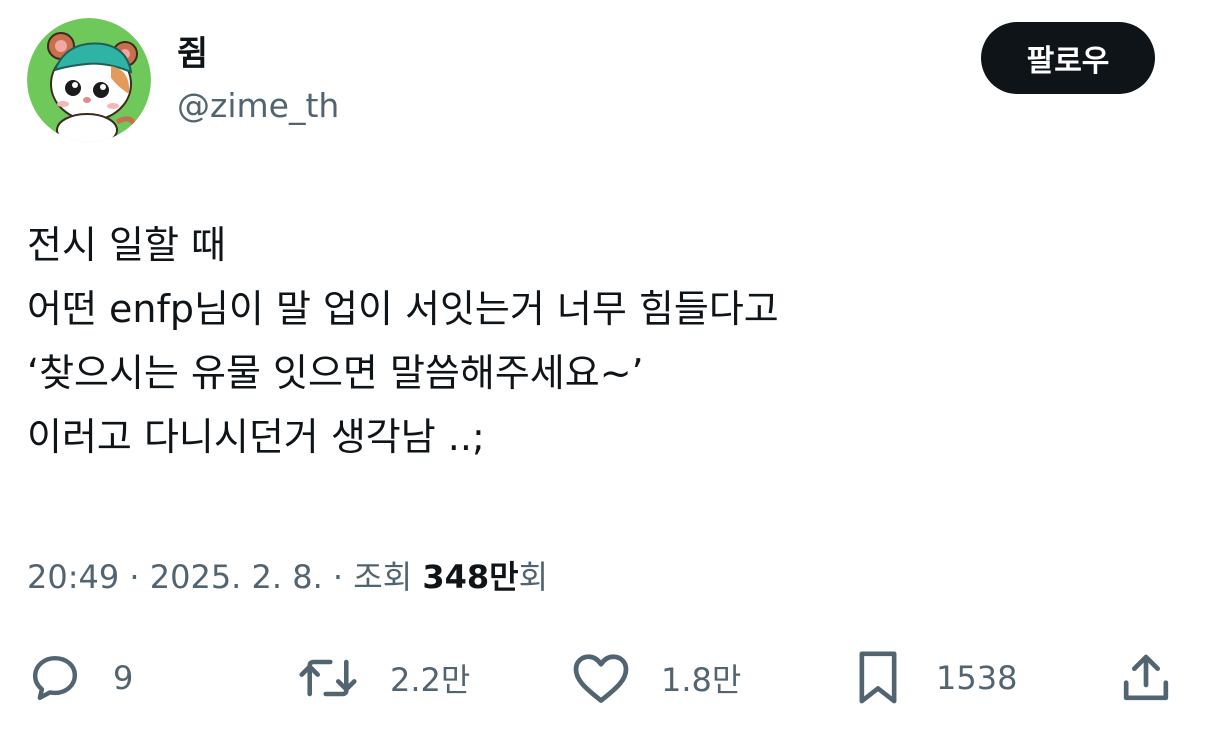  What do you see at coordinates (601, 678) in the screenshot?
I see `heart-icon` at bounding box center [601, 678].